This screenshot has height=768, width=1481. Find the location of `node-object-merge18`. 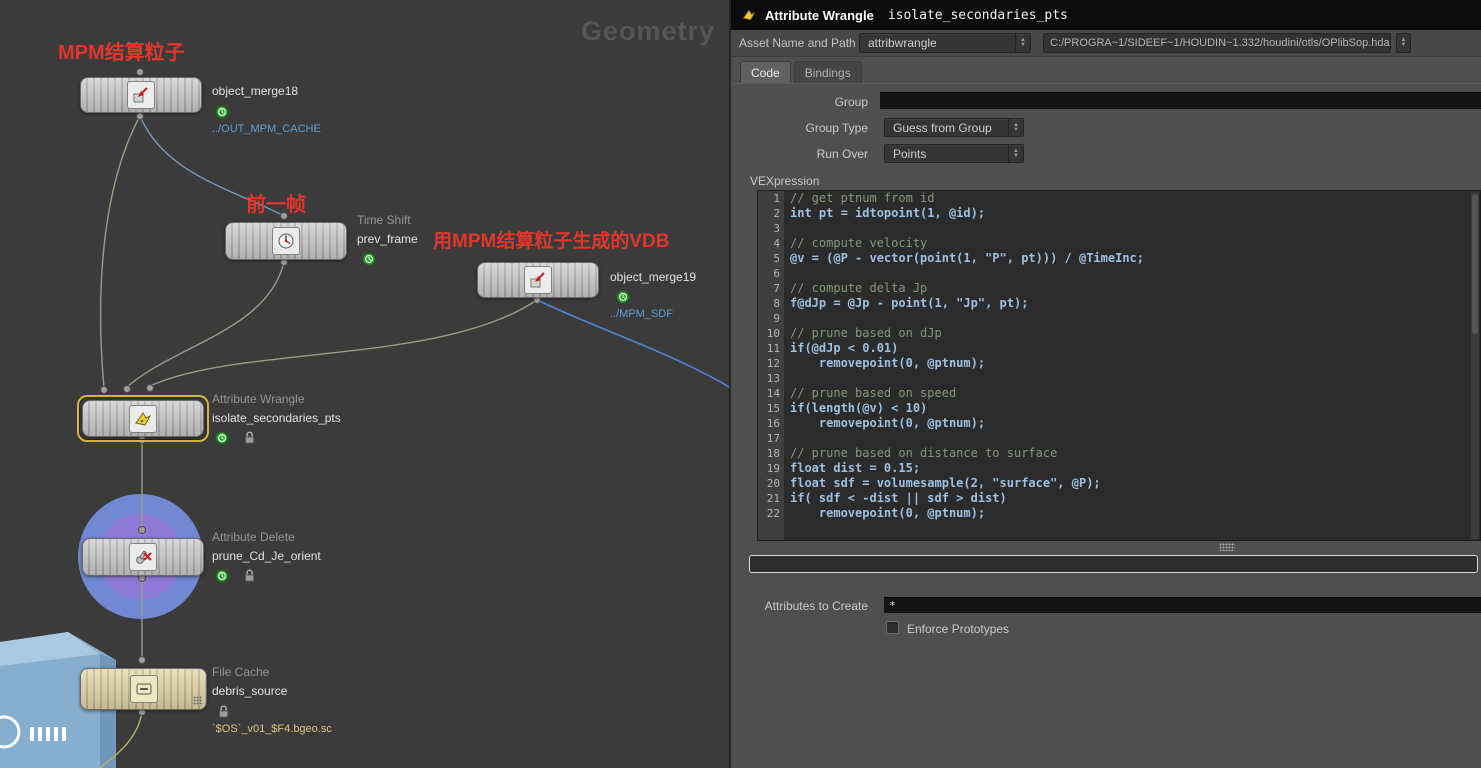

node-object-merge18 is located at coordinates (141, 95).